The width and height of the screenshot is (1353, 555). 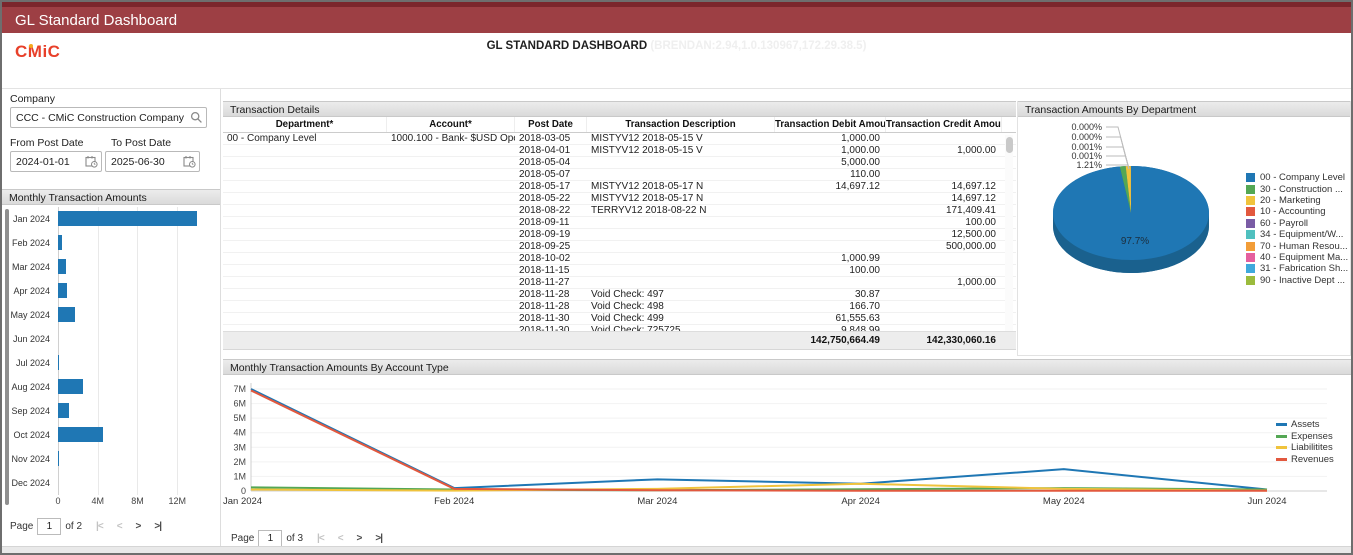 What do you see at coordinates (545, 234) in the screenshot?
I see `table-cell: 2018-09-19` at bounding box center [545, 234].